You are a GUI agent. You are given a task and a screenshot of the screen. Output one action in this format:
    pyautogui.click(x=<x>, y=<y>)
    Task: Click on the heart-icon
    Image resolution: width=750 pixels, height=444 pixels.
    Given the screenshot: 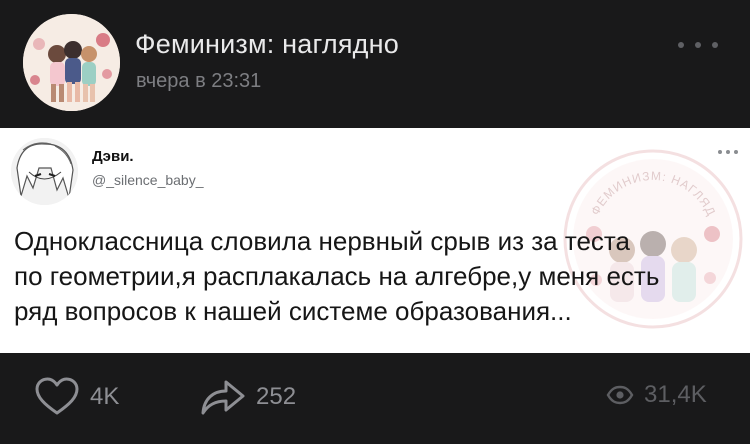 What is the action you would take?
    pyautogui.click(x=57, y=396)
    